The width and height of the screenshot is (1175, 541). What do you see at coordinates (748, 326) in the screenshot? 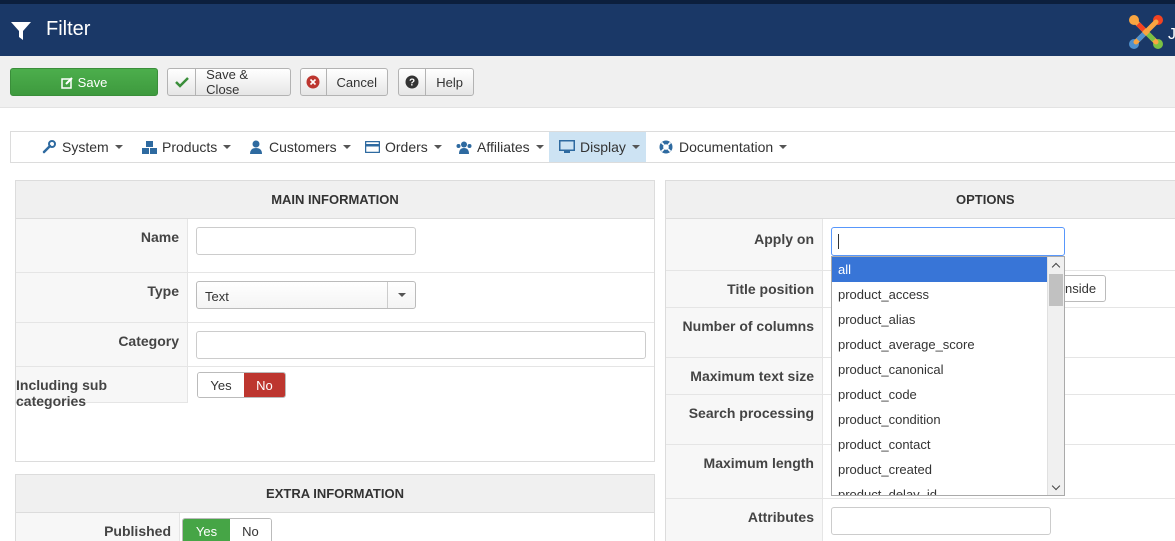
I see `number-columns-label: Number of columns` at bounding box center [748, 326].